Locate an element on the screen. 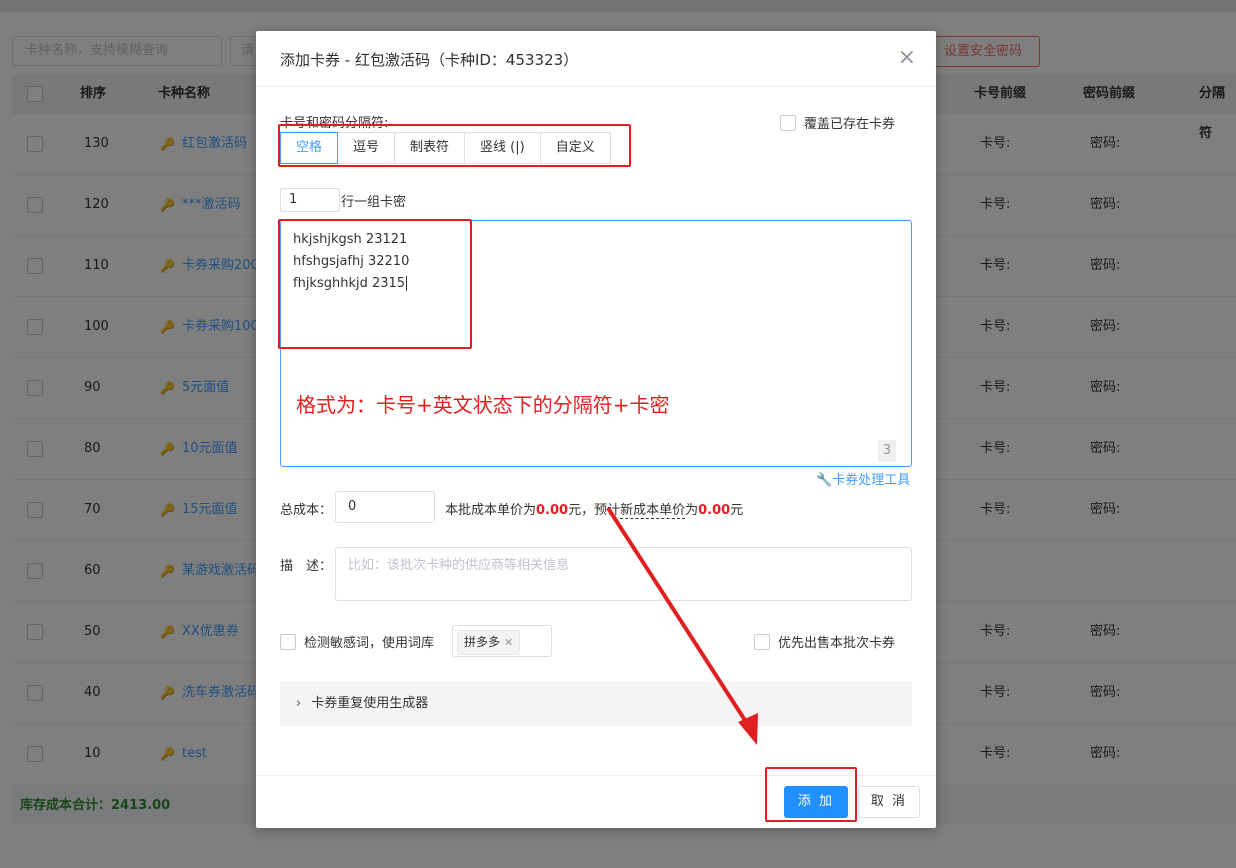  tag-close-icon: ✕ is located at coordinates (508, 642).